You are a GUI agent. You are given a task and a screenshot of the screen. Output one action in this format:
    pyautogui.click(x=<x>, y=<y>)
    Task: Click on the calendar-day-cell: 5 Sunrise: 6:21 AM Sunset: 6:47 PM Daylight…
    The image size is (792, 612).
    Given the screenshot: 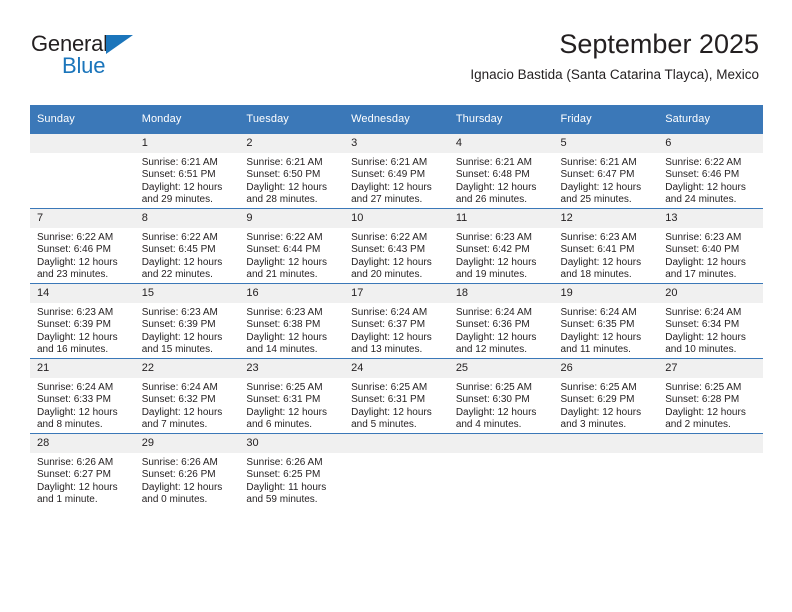 What is the action you would take?
    pyautogui.click(x=606, y=171)
    